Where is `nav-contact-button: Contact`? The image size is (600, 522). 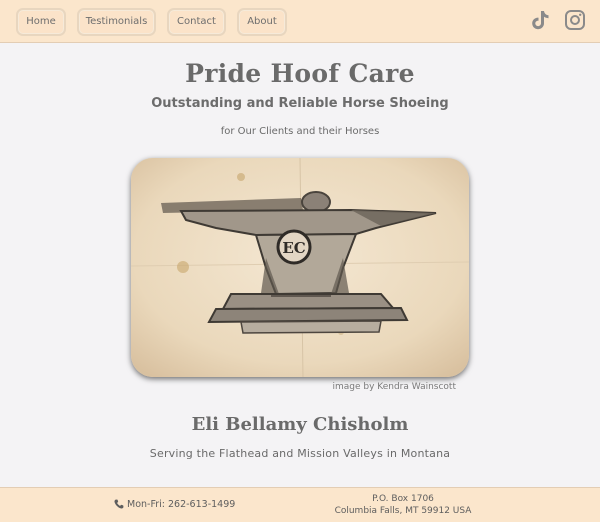
nav-contact-button: Contact is located at coordinates (196, 22).